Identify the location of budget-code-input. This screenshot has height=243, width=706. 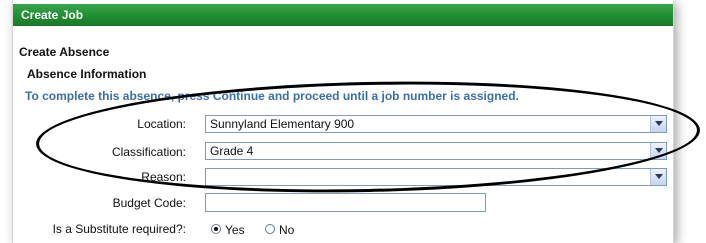
(345, 202).